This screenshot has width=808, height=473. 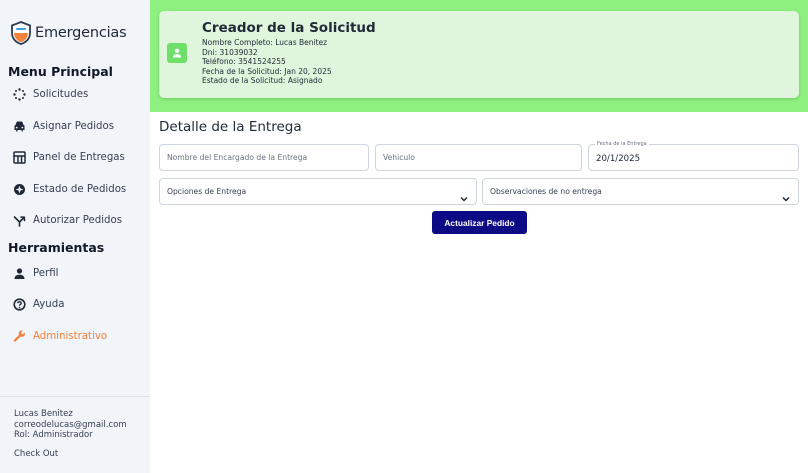 I want to click on creator-phone: Teléfono: 3541524255, so click(x=244, y=61).